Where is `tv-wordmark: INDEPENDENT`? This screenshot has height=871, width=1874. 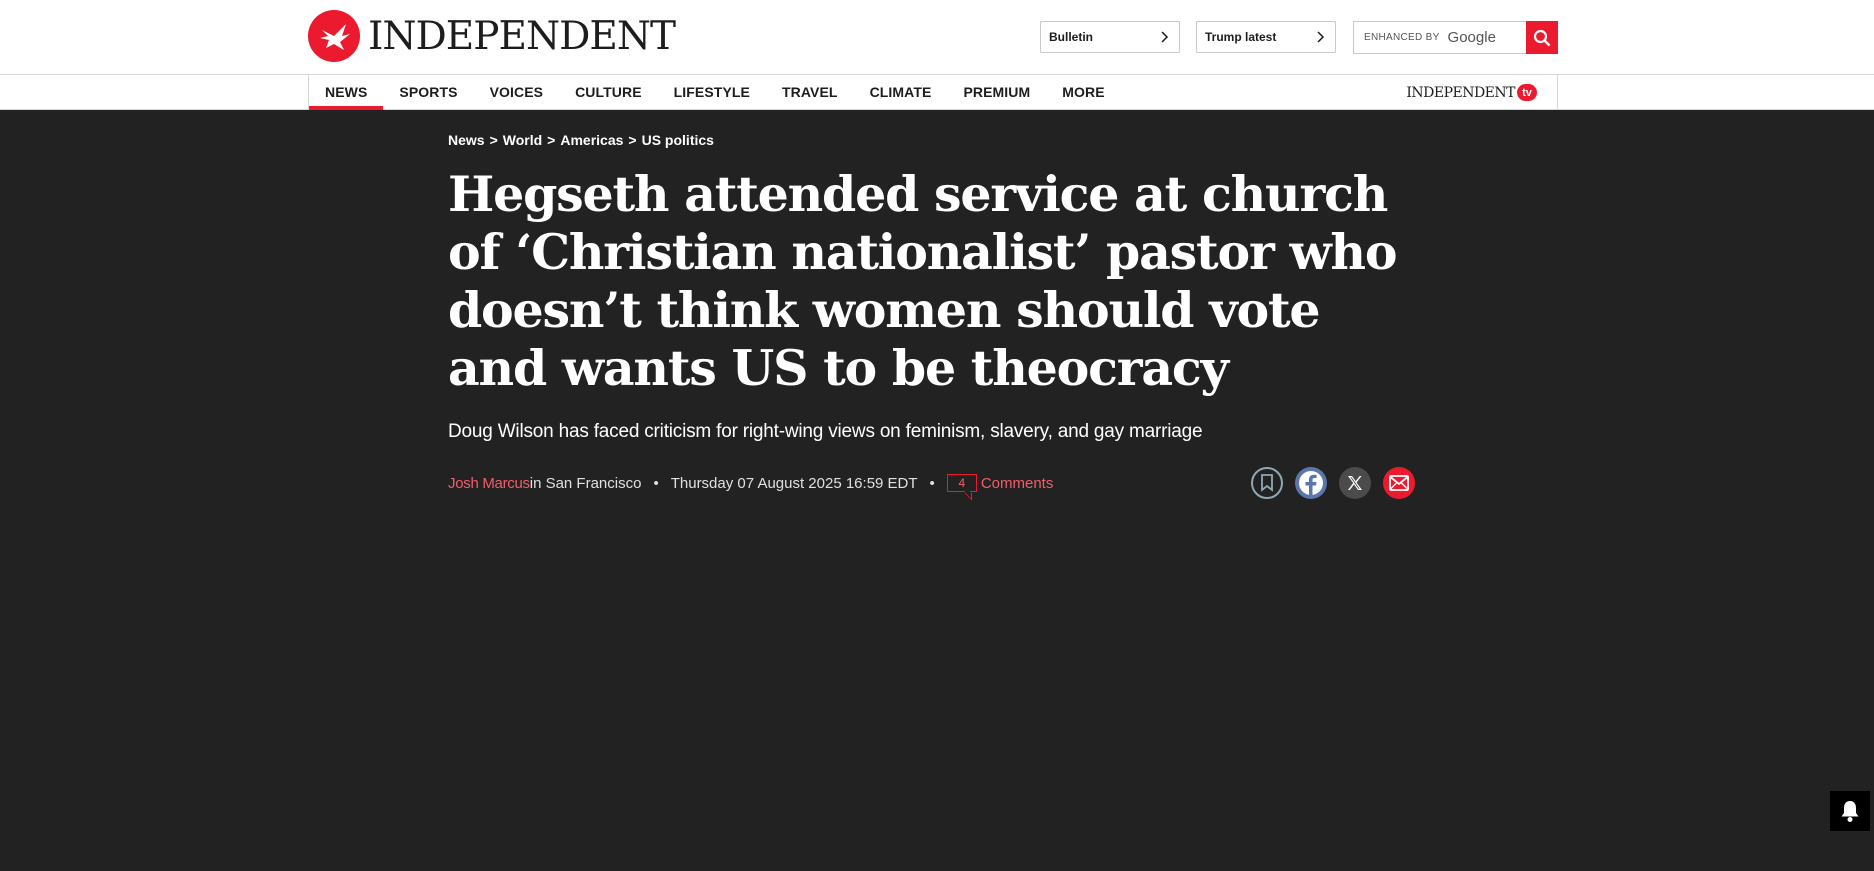
tv-wordmark: INDEPENDENT is located at coordinates (1460, 92).